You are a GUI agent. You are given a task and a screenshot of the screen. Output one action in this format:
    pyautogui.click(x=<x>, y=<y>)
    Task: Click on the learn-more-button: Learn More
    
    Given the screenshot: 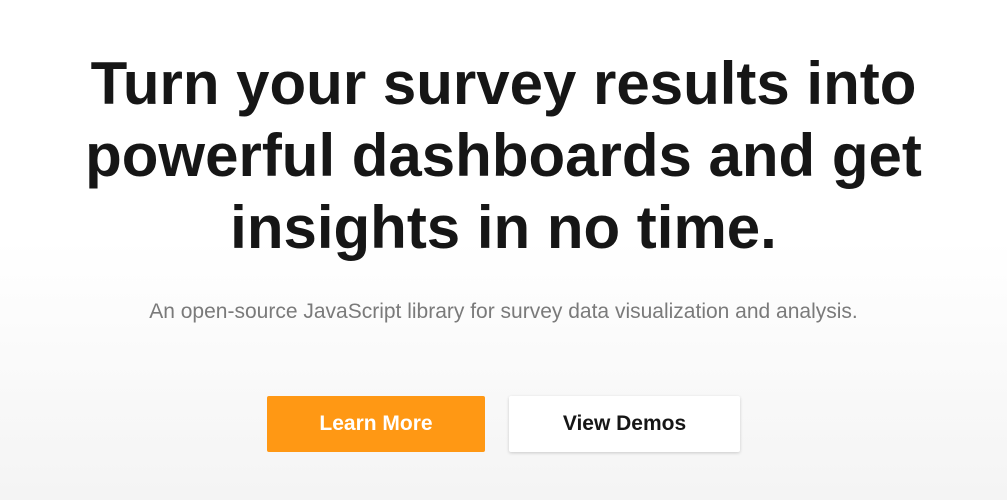 What is the action you would take?
    pyautogui.click(x=376, y=424)
    